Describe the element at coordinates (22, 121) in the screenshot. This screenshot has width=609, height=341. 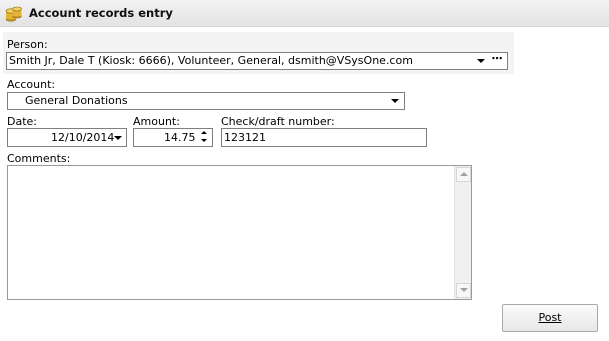
I see `date-label: Date:` at that location.